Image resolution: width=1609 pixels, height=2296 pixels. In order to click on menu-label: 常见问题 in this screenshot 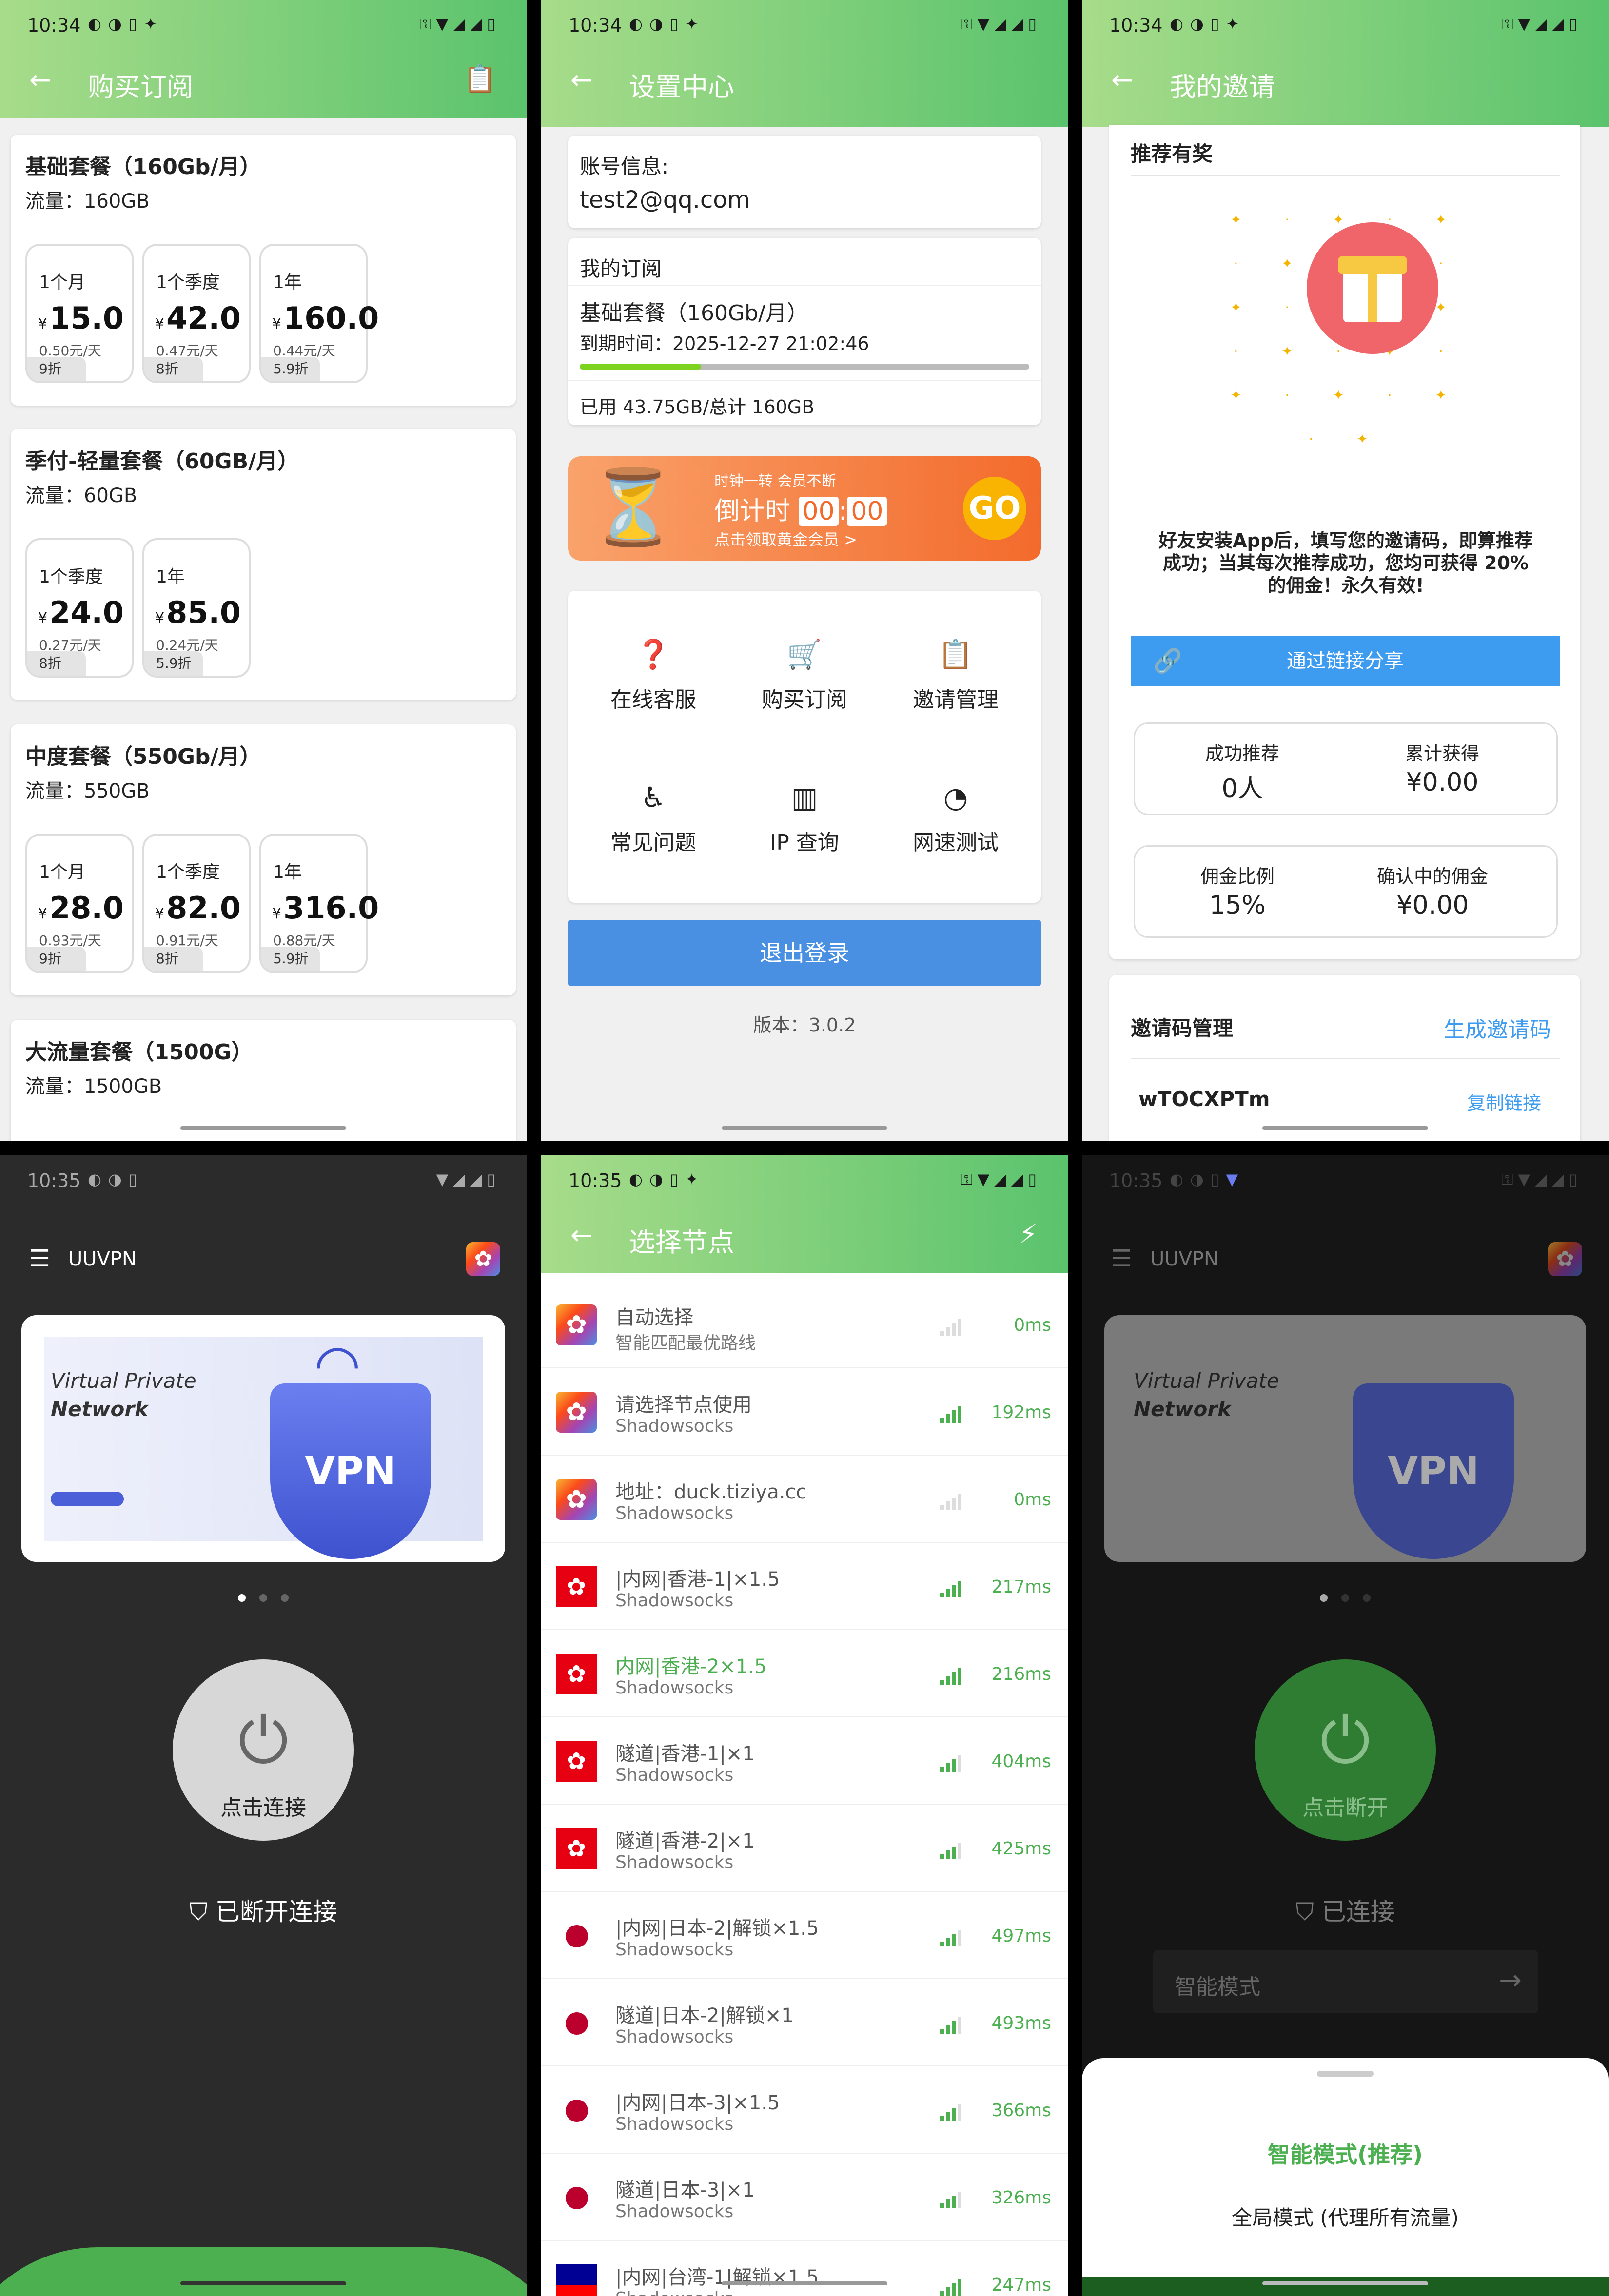, I will do `click(653, 842)`.